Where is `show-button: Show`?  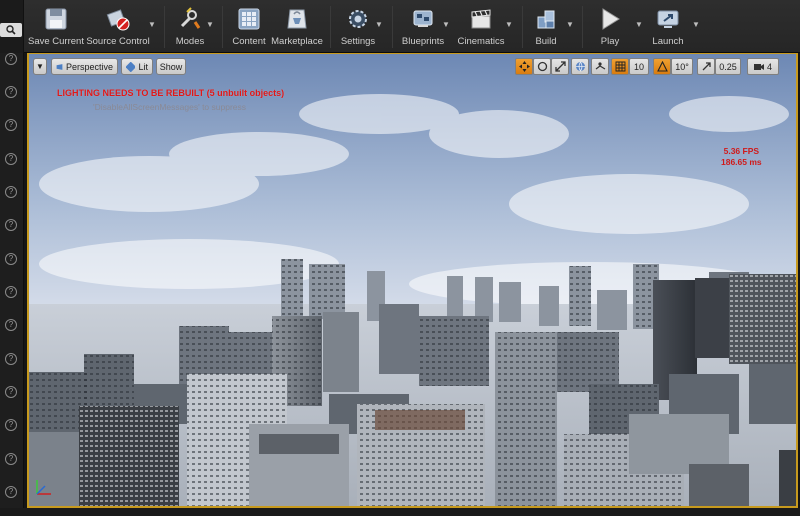 show-button: Show is located at coordinates (171, 66).